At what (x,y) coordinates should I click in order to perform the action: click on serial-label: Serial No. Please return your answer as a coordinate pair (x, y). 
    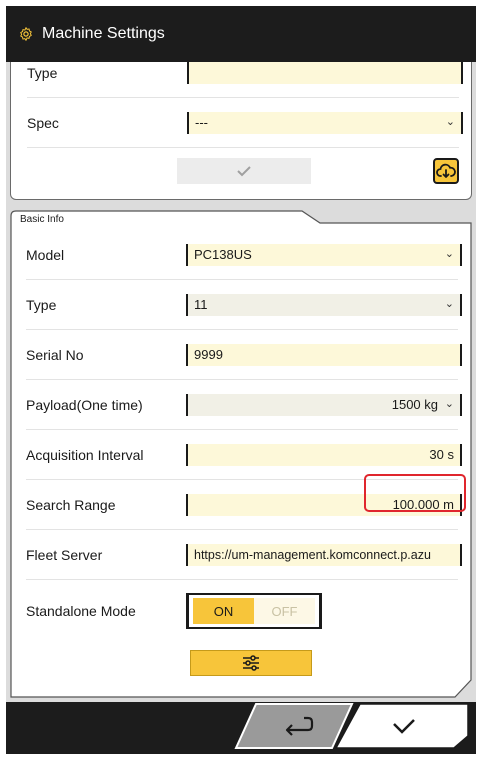
    Looking at the image, I should click on (55, 354).